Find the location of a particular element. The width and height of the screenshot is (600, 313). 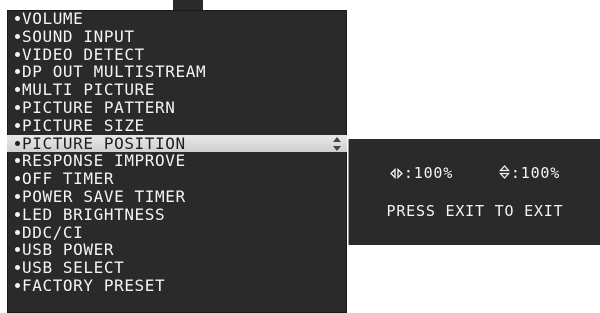

menu-item-usb-select: USB SELECT is located at coordinates (177, 268).